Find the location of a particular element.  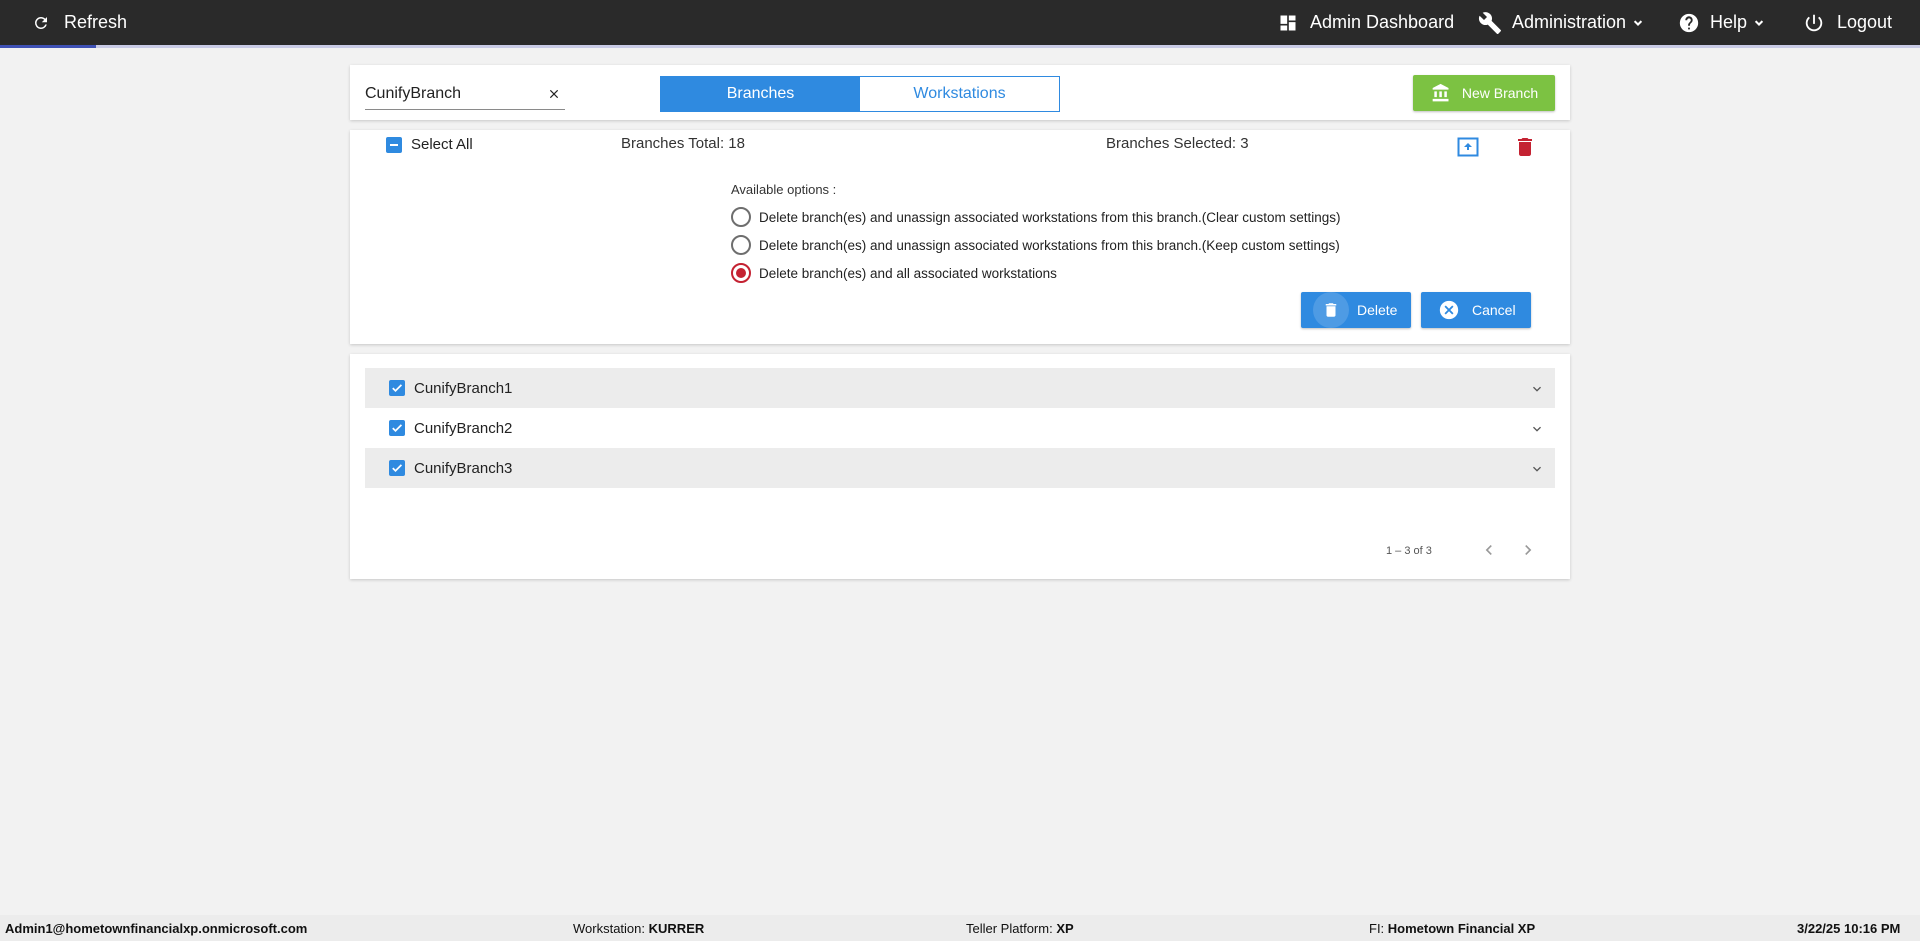

status-workstation-label: Workstation: is located at coordinates (609, 928).